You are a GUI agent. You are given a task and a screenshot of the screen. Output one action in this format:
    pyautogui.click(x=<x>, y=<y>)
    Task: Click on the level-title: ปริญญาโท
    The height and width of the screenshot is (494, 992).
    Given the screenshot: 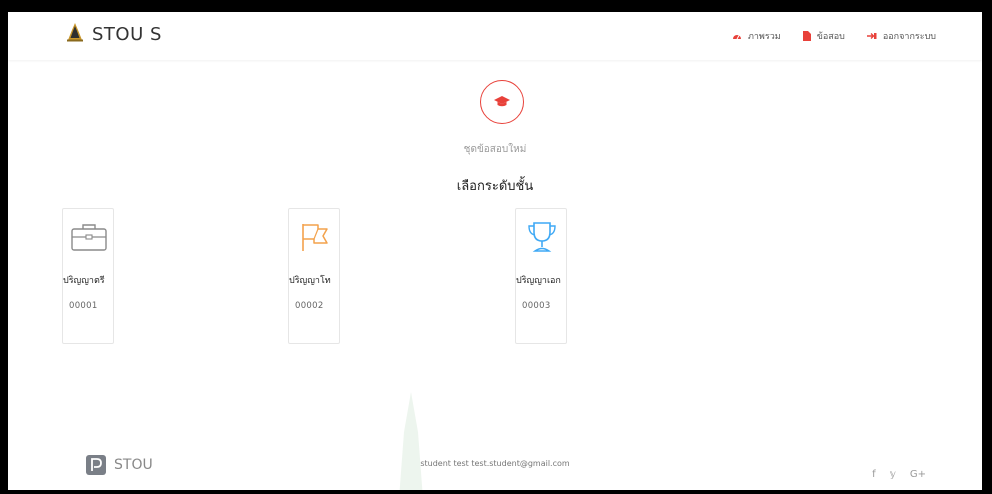 What is the action you would take?
    pyautogui.click(x=310, y=281)
    